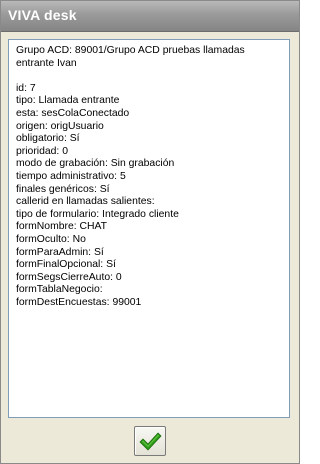 This screenshot has width=320, height=464. Describe the element at coordinates (69, 277) in the screenshot. I see `field-form-segs-cierre-auto: formSegsCierreAuto: 0` at that location.